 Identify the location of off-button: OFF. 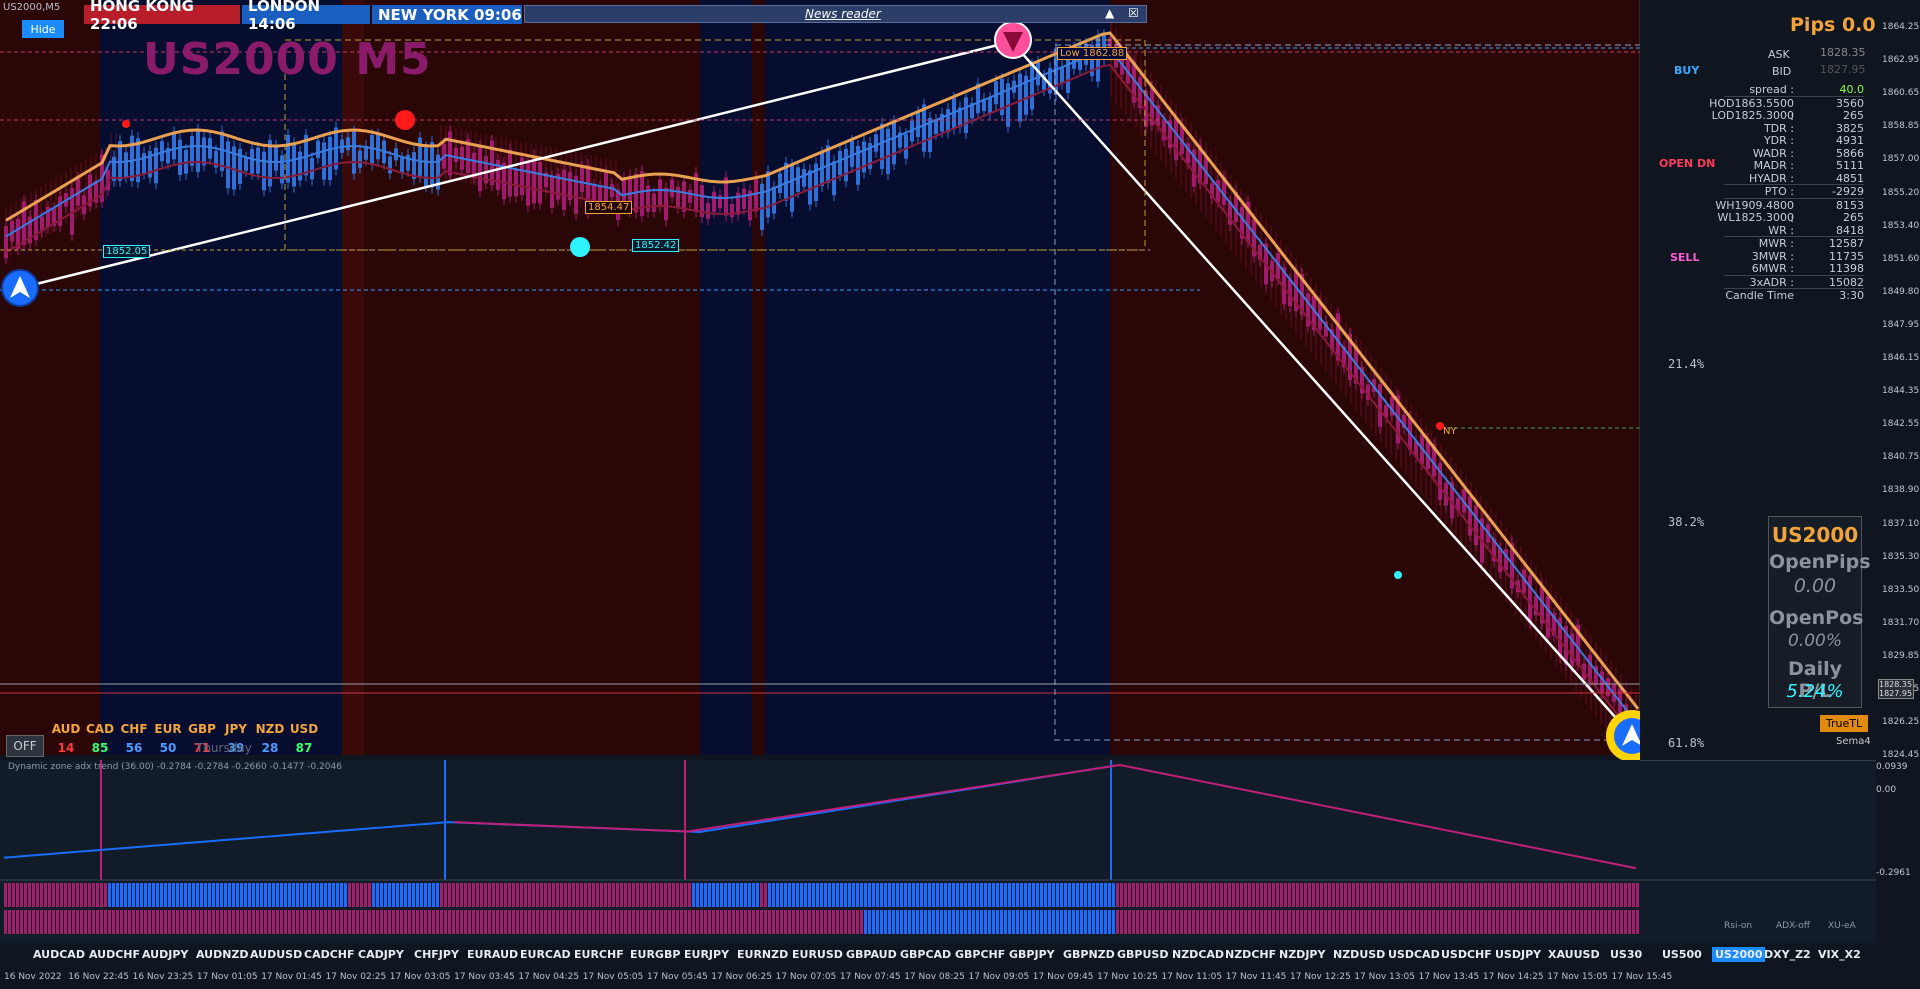
(25, 746).